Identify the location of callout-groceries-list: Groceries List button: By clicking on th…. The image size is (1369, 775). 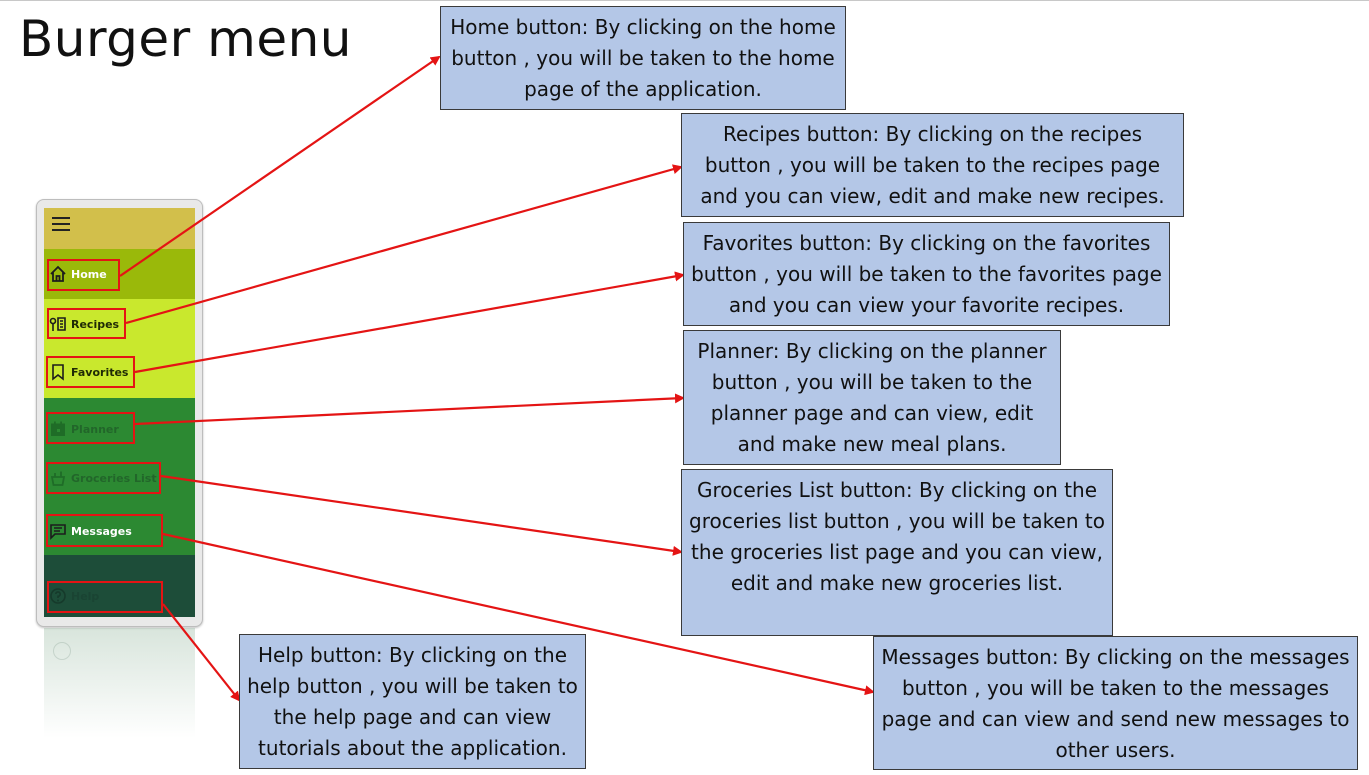
(897, 552).